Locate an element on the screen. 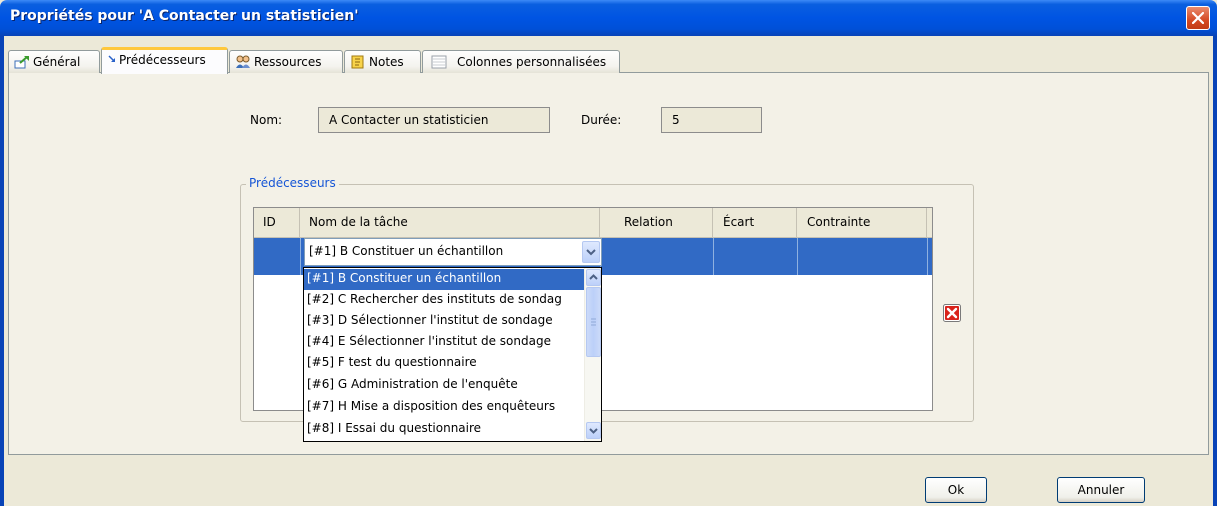 Image resolution: width=1217 pixels, height=506 pixels. column-header-relation: Relation is located at coordinates (656, 223).